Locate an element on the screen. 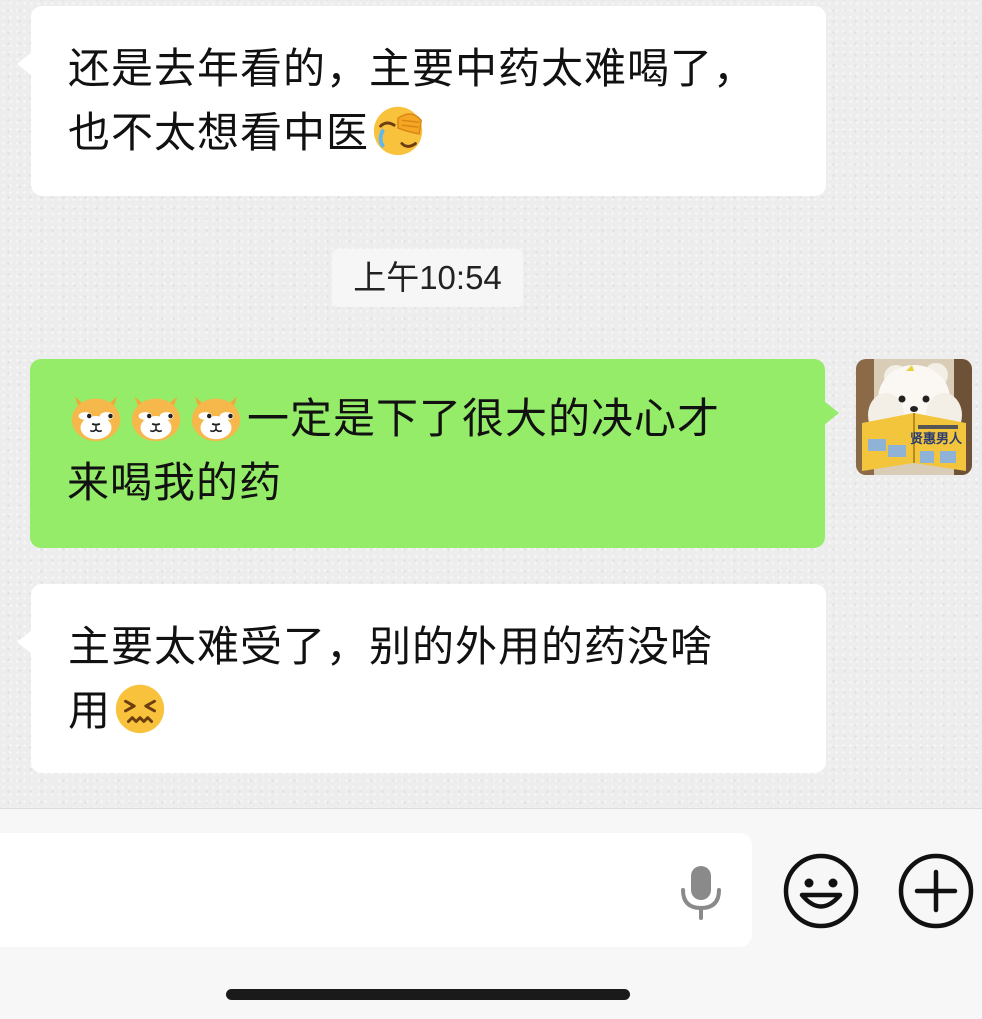 This screenshot has width=982, height=1019. message-text-line: 还是去年看的，主要中药太难喝了， is located at coordinates (412, 68).